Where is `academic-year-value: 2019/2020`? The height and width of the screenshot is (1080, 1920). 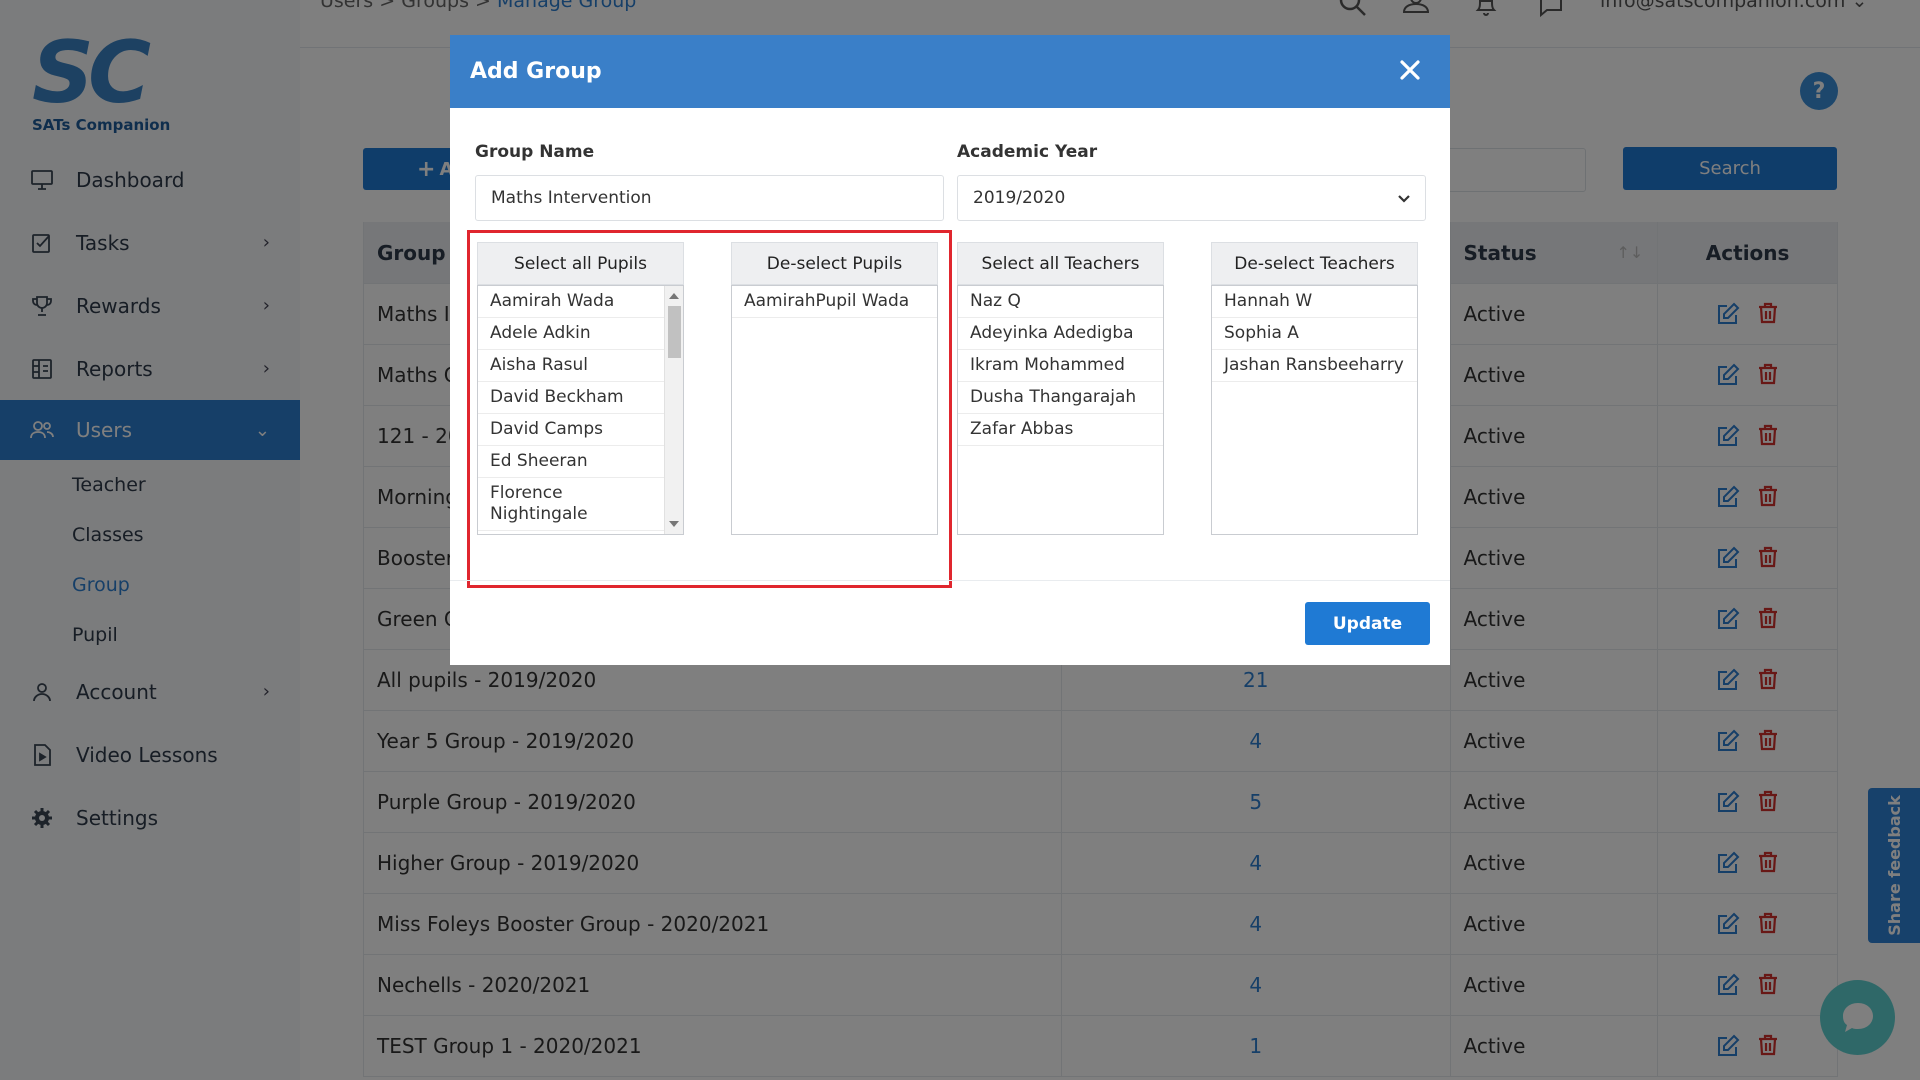 academic-year-value: 2019/2020 is located at coordinates (1019, 198).